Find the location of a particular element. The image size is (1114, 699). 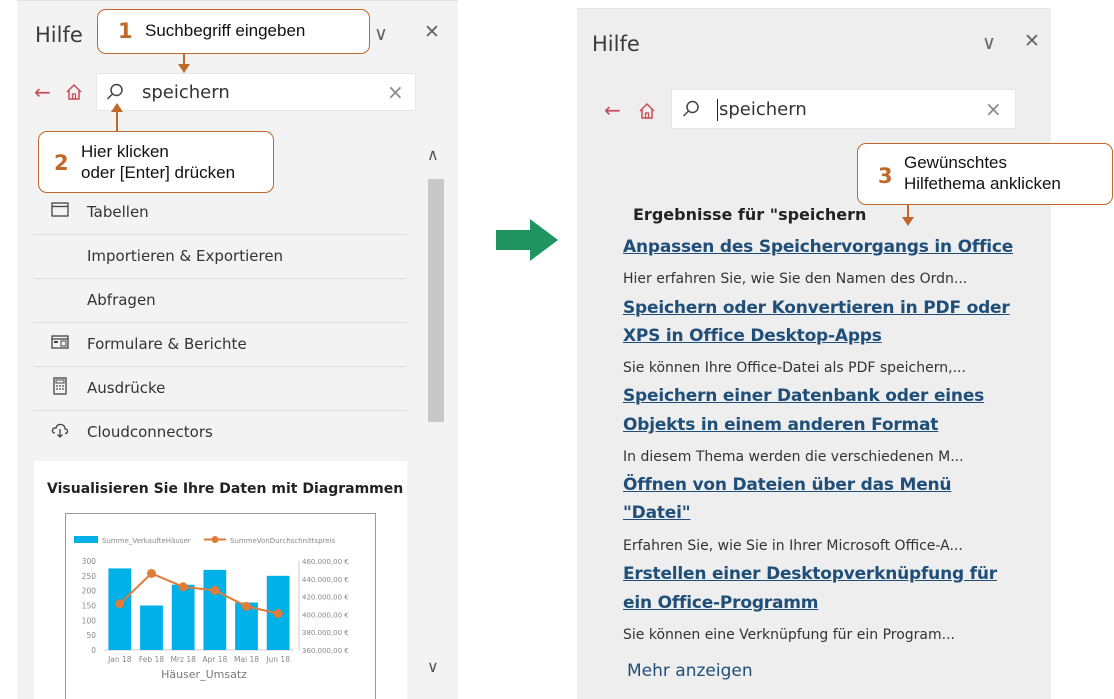

results-heading: Ergebnisse für "speichern is located at coordinates (750, 214).